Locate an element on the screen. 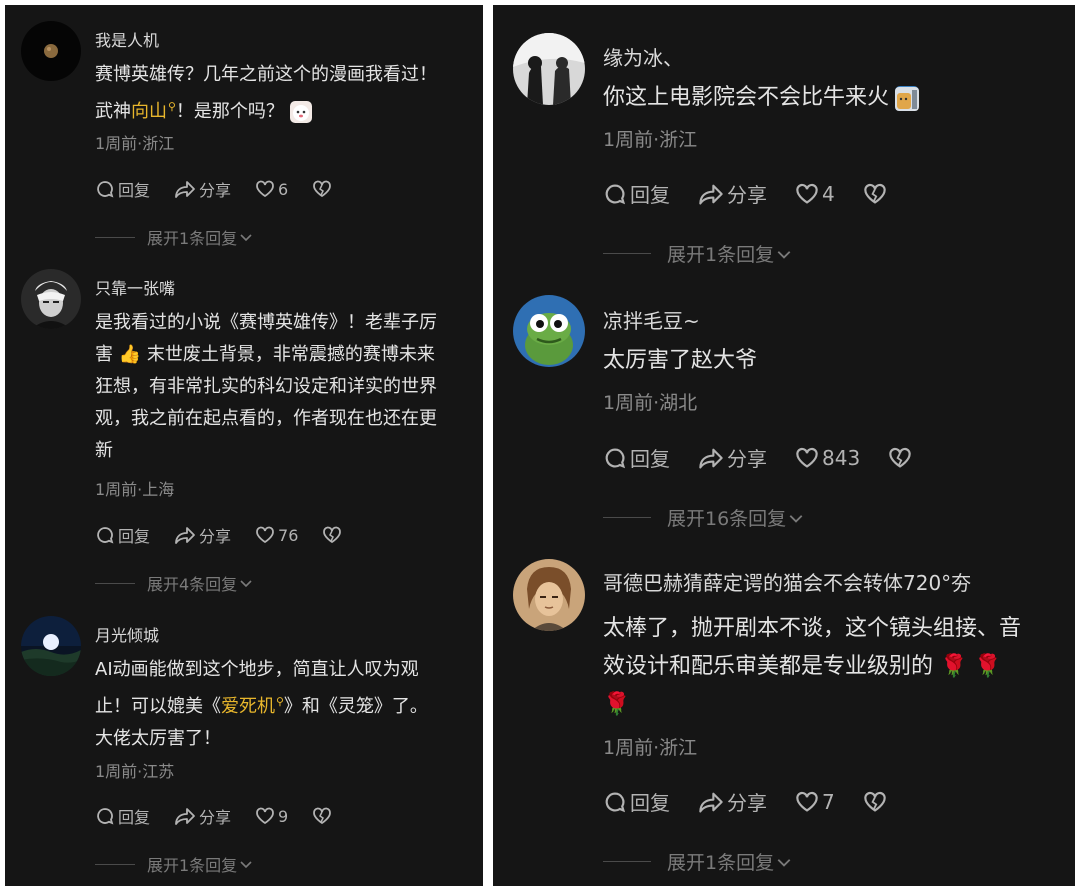 The width and height of the screenshot is (1080, 890). comment-text: 赛博英雄传？几年之前这个的漫画我看过！ 武神向山⚲！是那个吗？ is located at coordinates (266, 93).